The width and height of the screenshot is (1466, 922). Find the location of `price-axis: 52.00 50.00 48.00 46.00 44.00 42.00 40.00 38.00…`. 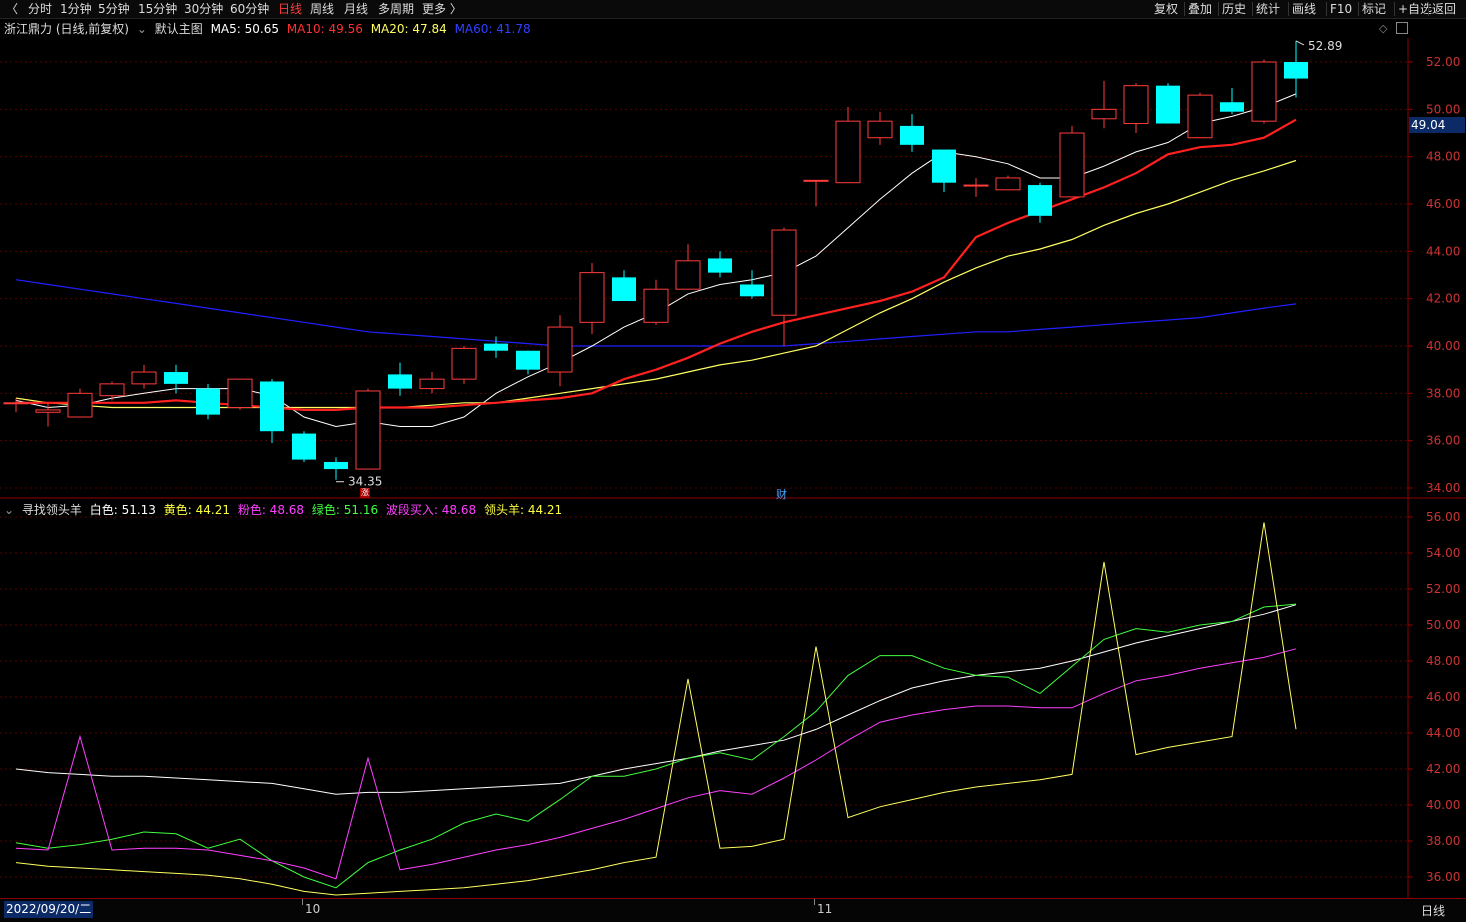

price-axis: 52.00 50.00 48.00 46.00 44.00 42.00 40.00 38.00… is located at coordinates (1443, 469).